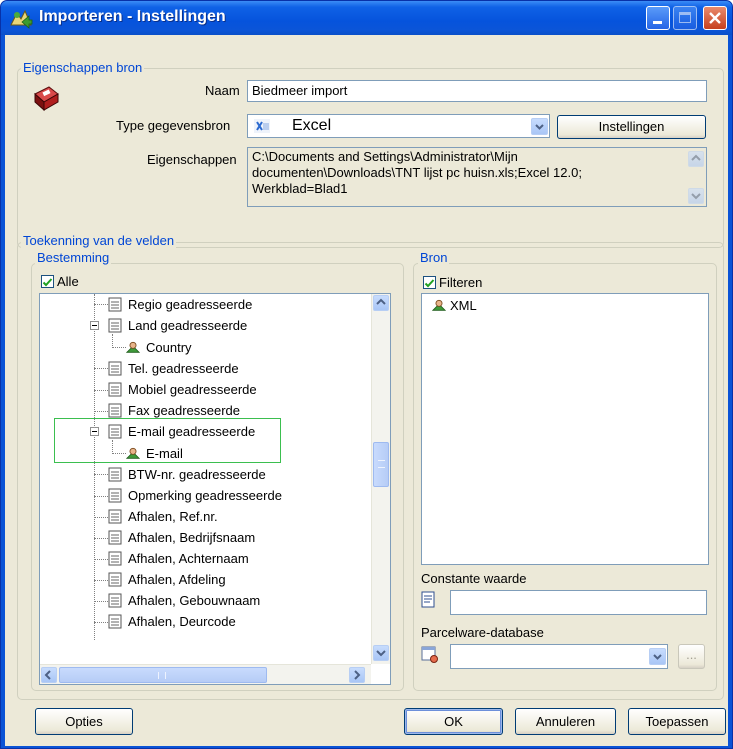  Describe the element at coordinates (578, 602) in the screenshot. I see `constant-value-field` at that location.